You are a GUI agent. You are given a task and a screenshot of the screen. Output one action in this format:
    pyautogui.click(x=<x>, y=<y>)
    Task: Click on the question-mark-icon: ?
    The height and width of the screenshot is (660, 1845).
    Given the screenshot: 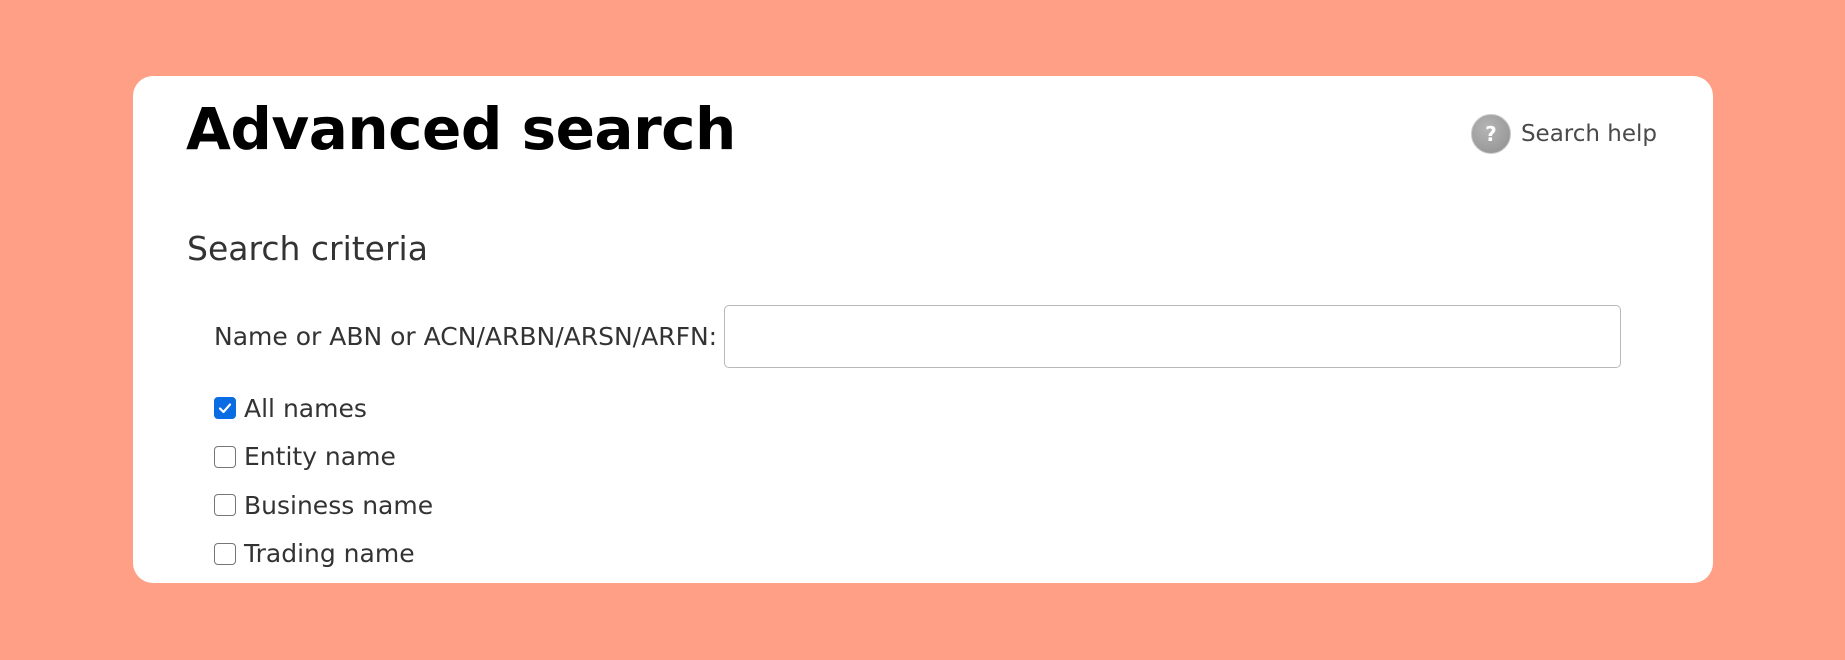 What is the action you would take?
    pyautogui.click(x=1490, y=134)
    